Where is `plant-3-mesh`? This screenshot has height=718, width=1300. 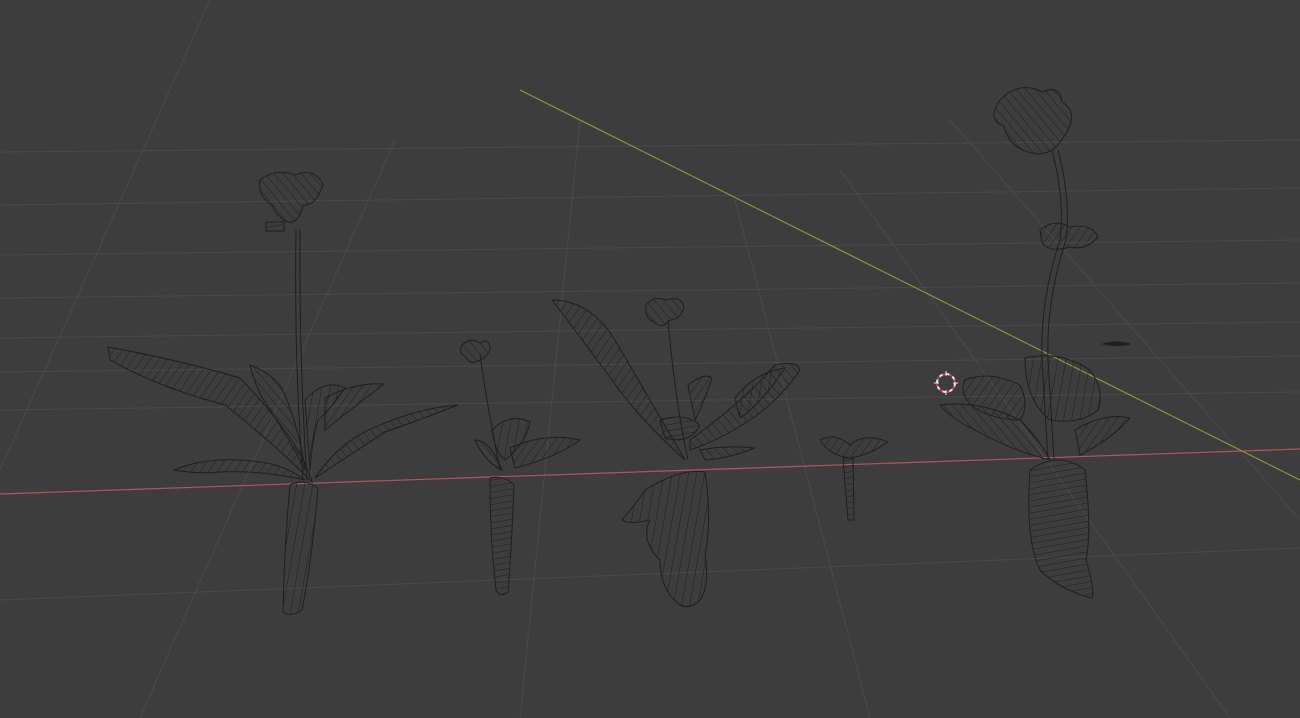 plant-3-mesh is located at coordinates (675, 452).